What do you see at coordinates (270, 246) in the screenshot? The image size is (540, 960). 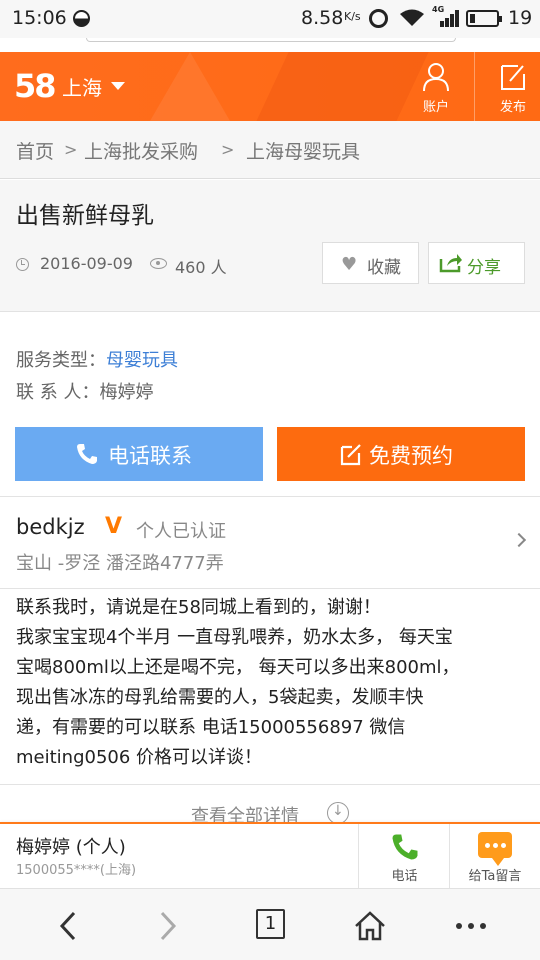 I see `listing-title-block: 出售新鲜母乳 2016-09-09 460 人 ♥ 收藏 分享` at bounding box center [270, 246].